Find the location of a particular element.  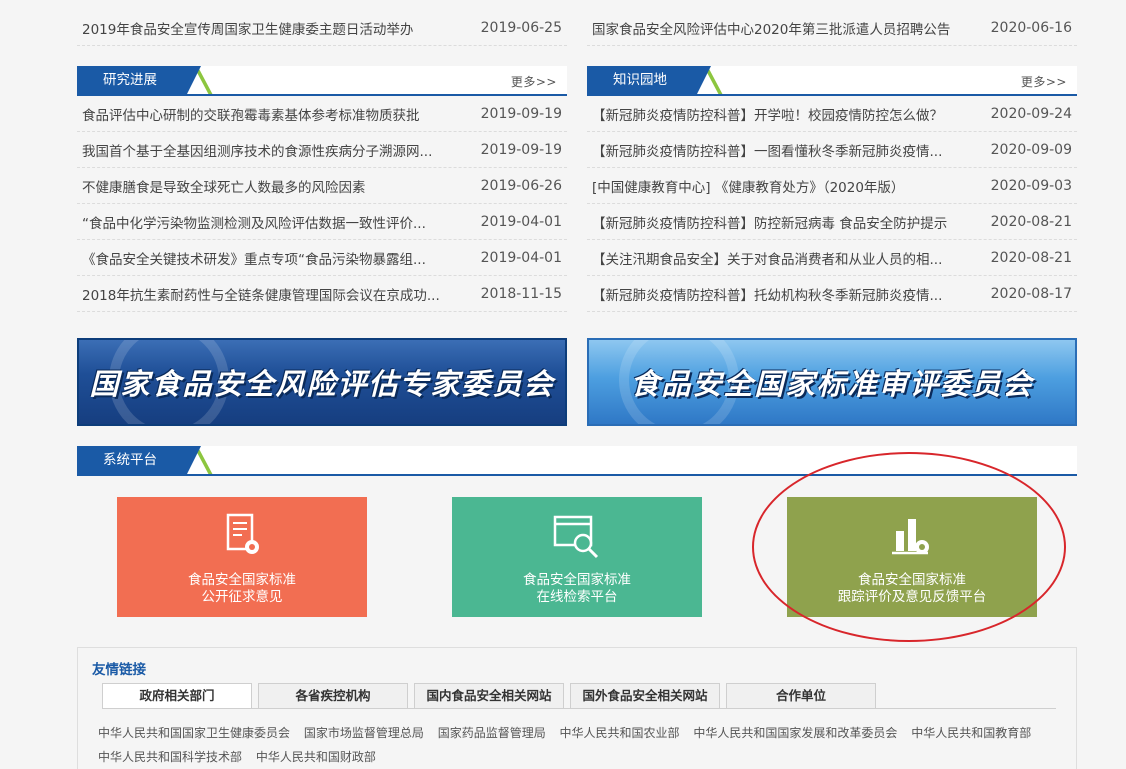

list-item: 【新冠肺炎疫情防控科普】一图看懂秋冬季新冠肺炎疫情... 2020-09-09 is located at coordinates (832, 150).